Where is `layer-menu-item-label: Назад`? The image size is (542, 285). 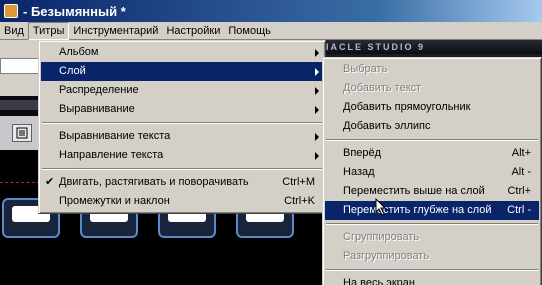
layer-menu-item-label: Назад is located at coordinates (359, 172).